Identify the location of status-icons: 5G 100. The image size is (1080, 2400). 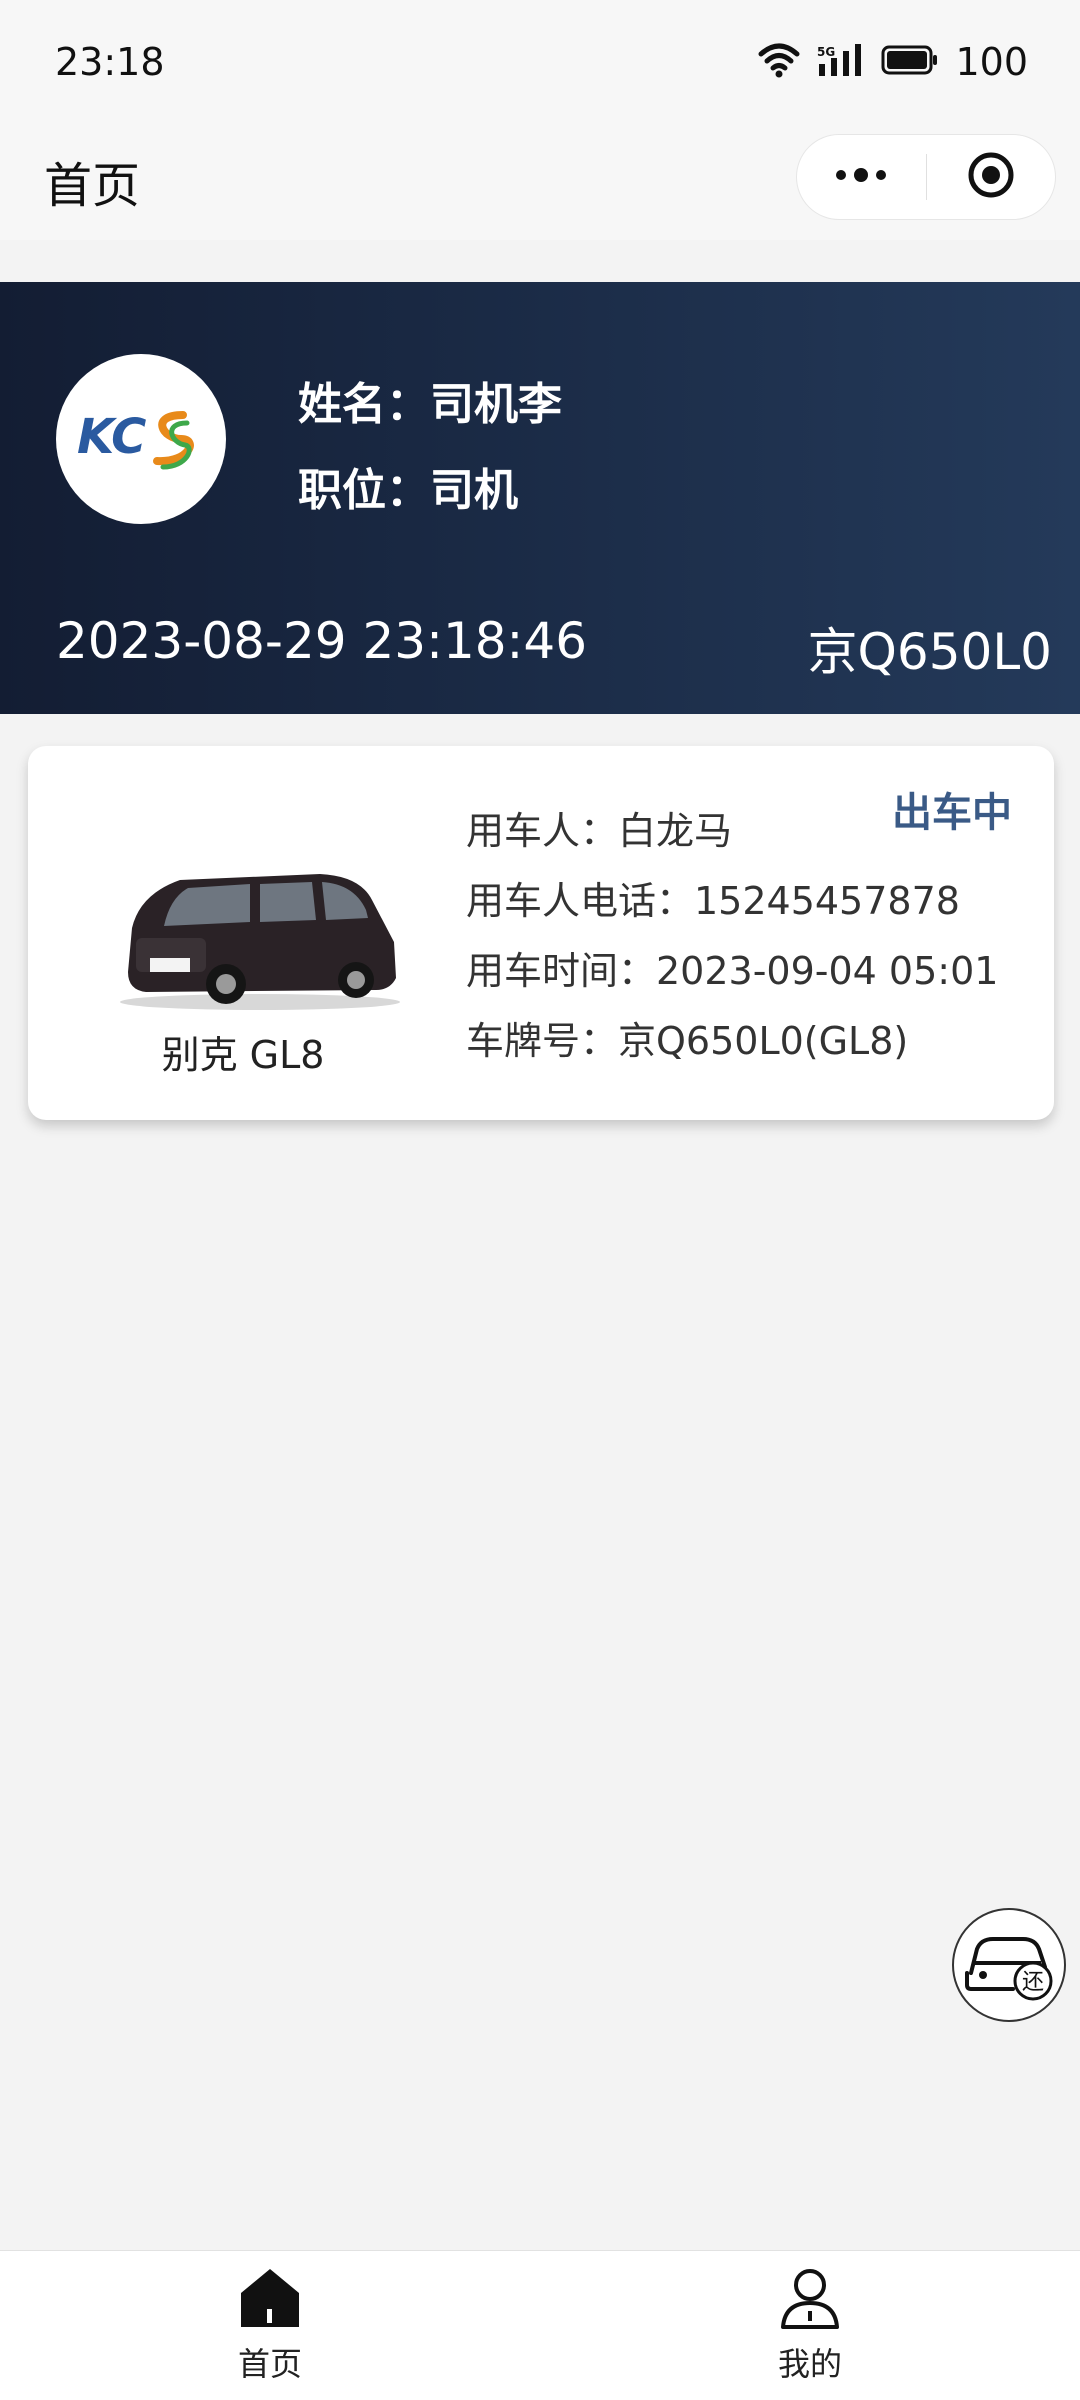
(892, 62).